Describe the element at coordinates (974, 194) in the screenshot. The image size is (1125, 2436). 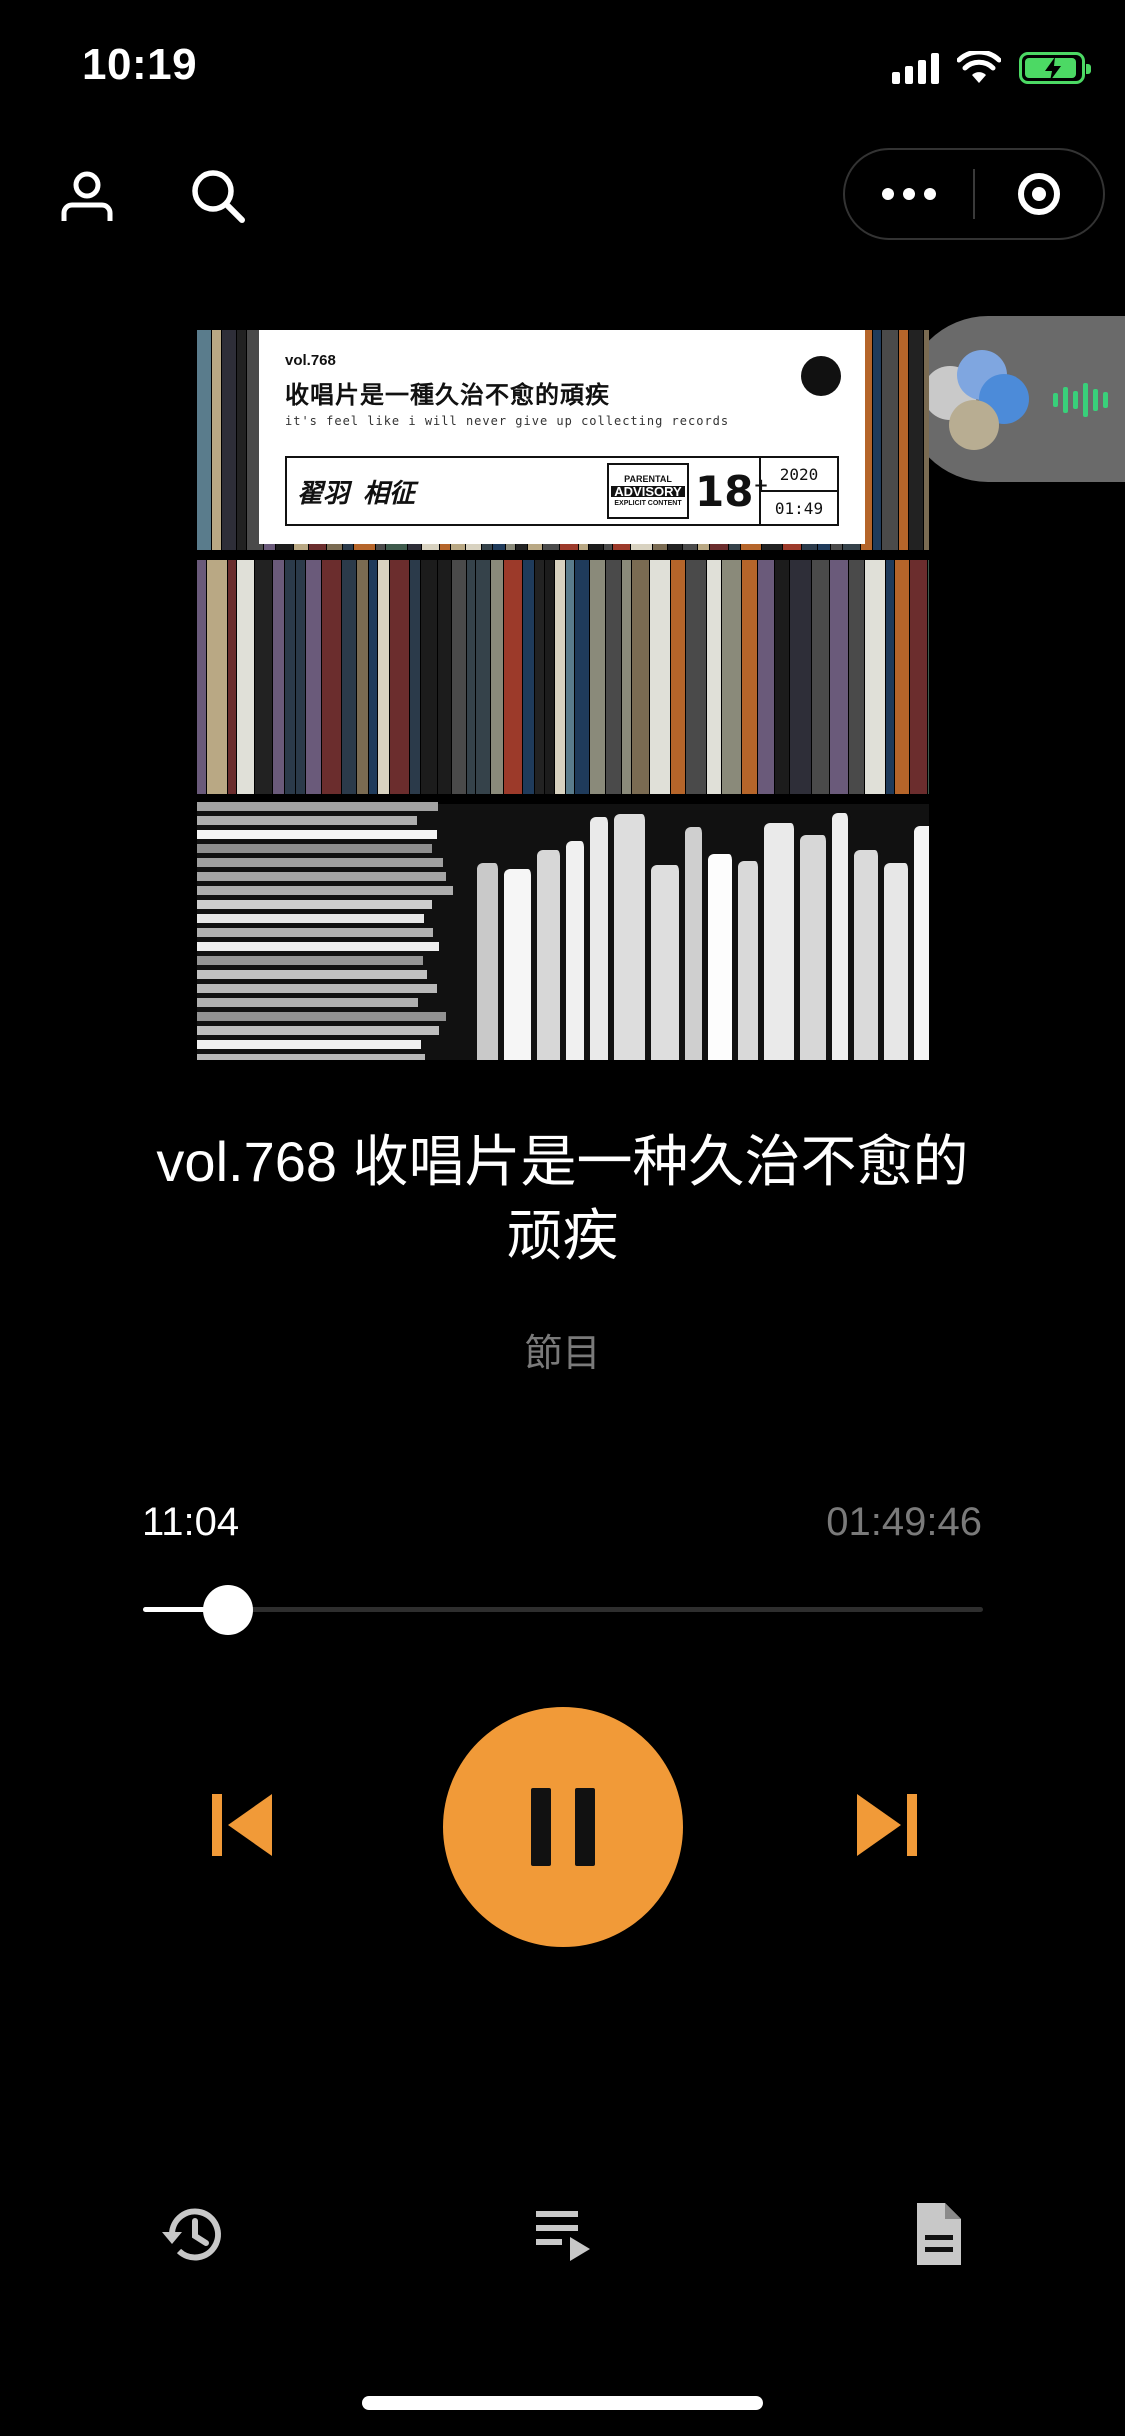
I see `mini-program-capsule` at that location.